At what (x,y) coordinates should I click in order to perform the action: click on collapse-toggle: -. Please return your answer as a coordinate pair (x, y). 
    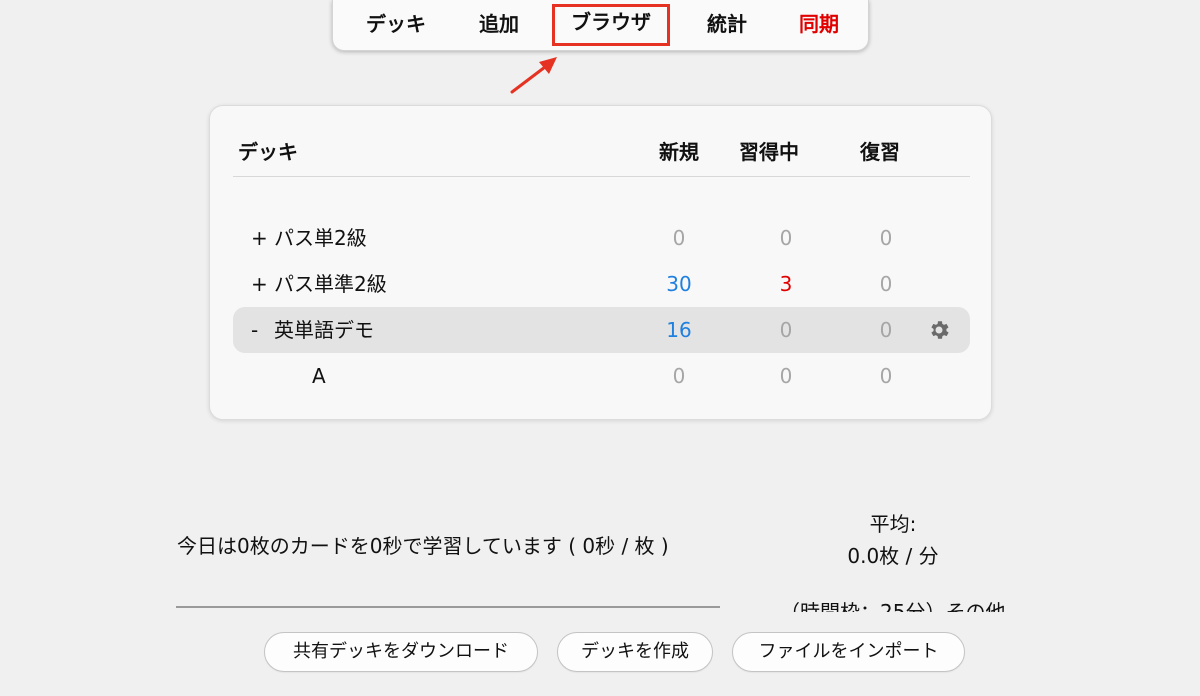
    Looking at the image, I should click on (254, 330).